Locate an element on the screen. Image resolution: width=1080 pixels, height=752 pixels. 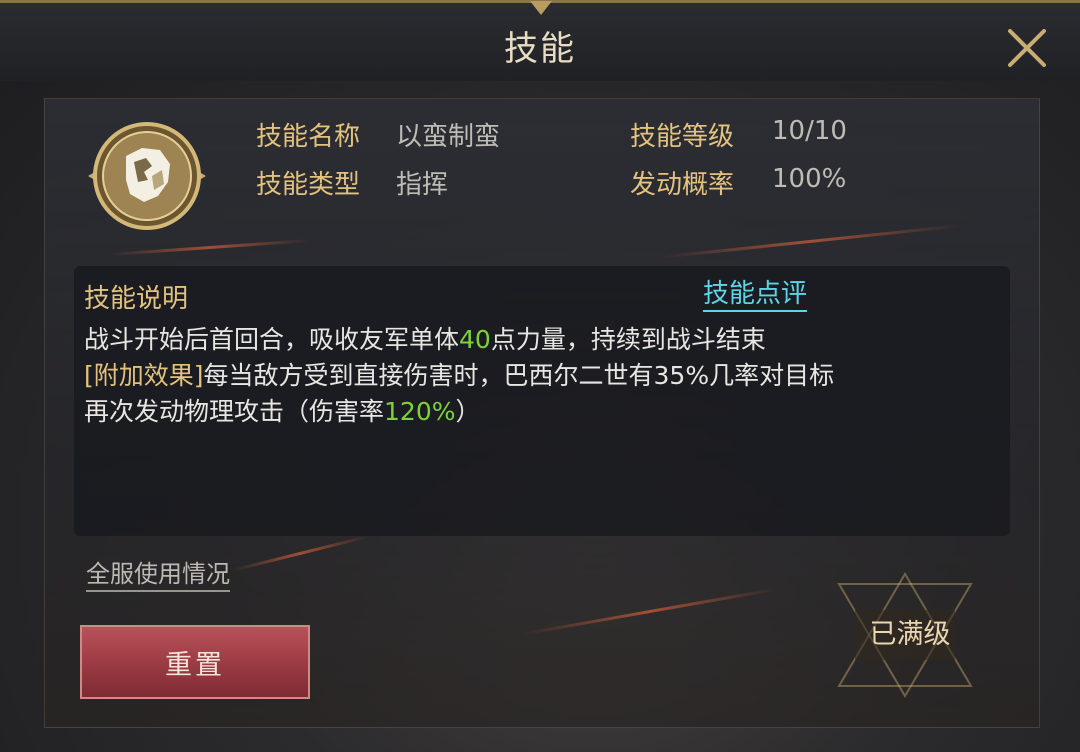
strength-value: 40 is located at coordinates (475, 339).